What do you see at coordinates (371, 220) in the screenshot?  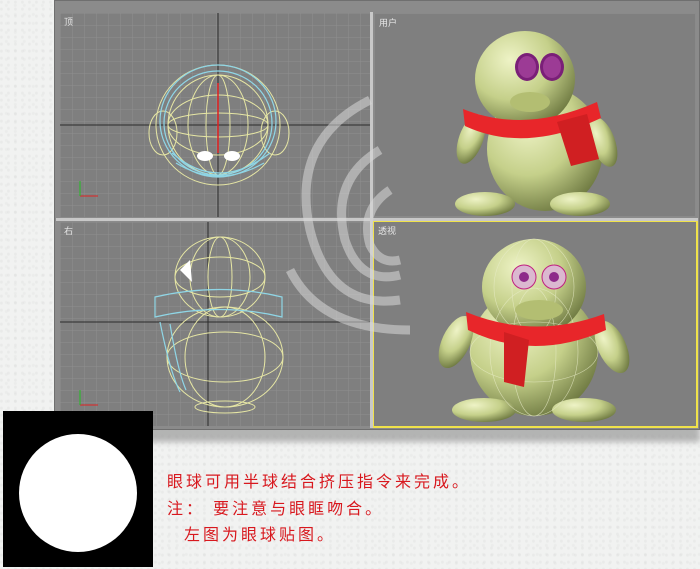 I see `viewport-divider-vertical` at bounding box center [371, 220].